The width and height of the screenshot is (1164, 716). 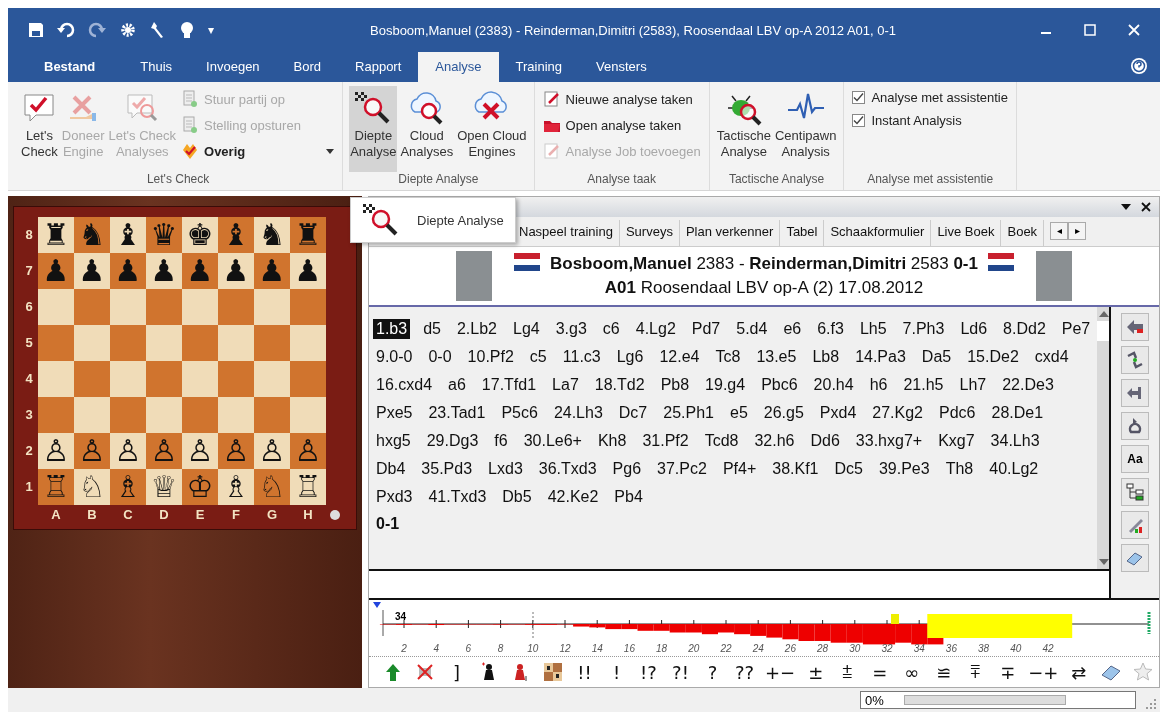 What do you see at coordinates (517, 496) in the screenshot?
I see `move: Db5` at bounding box center [517, 496].